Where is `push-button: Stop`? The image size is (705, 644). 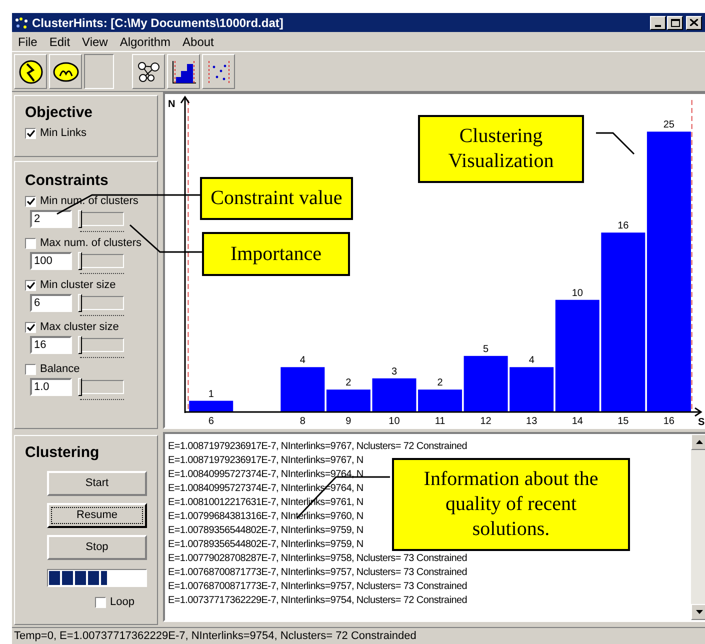 push-button: Stop is located at coordinates (97, 547).